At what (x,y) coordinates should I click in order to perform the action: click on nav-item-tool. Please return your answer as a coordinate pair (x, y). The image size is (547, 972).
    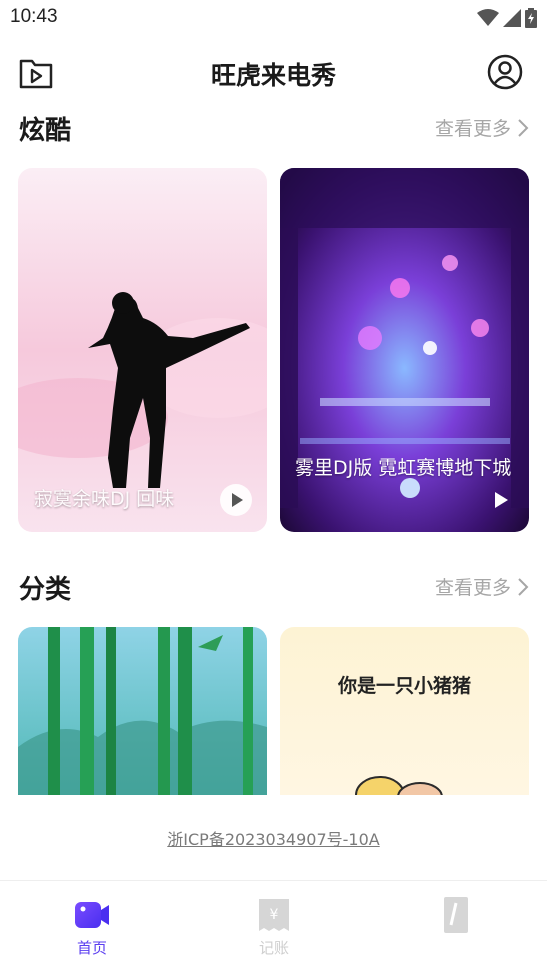
    Looking at the image, I should click on (456, 916).